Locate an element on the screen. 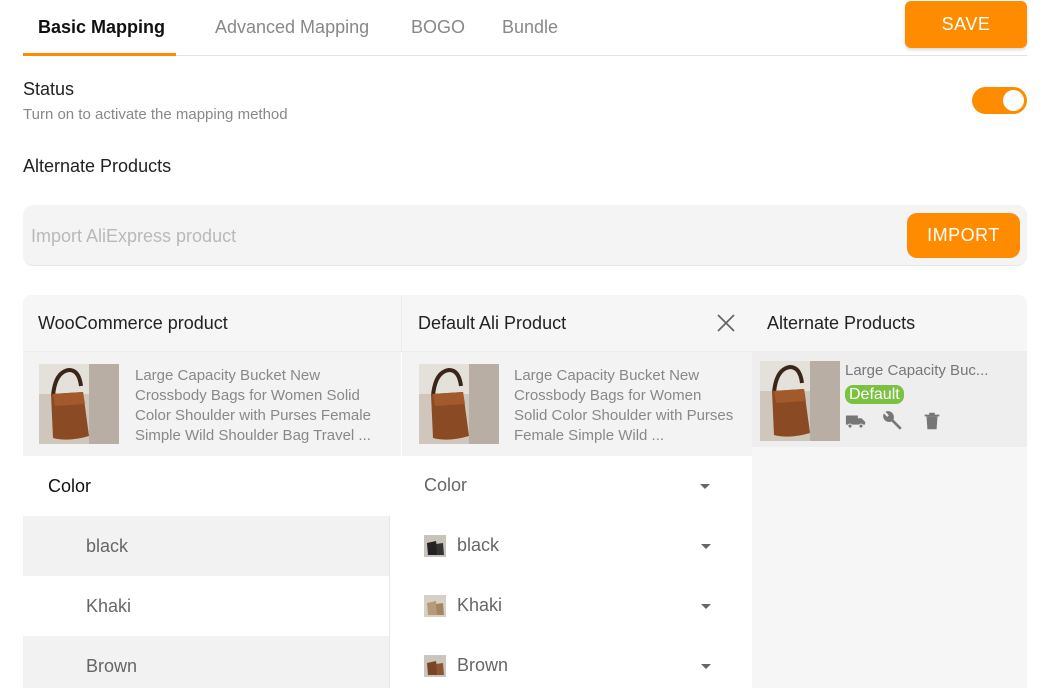 The width and height of the screenshot is (1054, 688). tab-basic-mapping: Basic Mapping is located at coordinates (99, 28).